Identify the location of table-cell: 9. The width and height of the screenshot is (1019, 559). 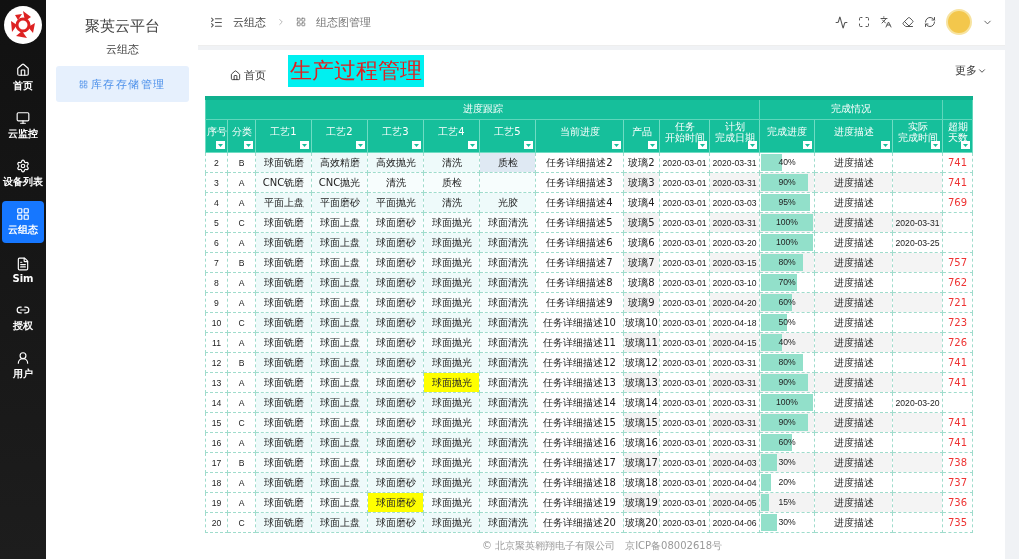
(216, 302).